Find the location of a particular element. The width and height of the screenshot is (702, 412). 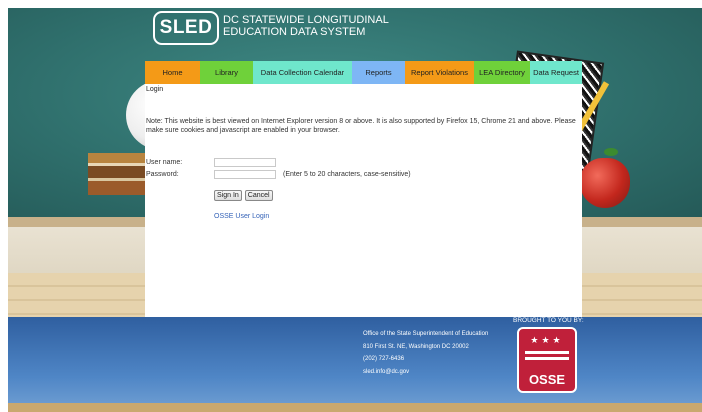

sled-logo: SLED is located at coordinates (186, 28).